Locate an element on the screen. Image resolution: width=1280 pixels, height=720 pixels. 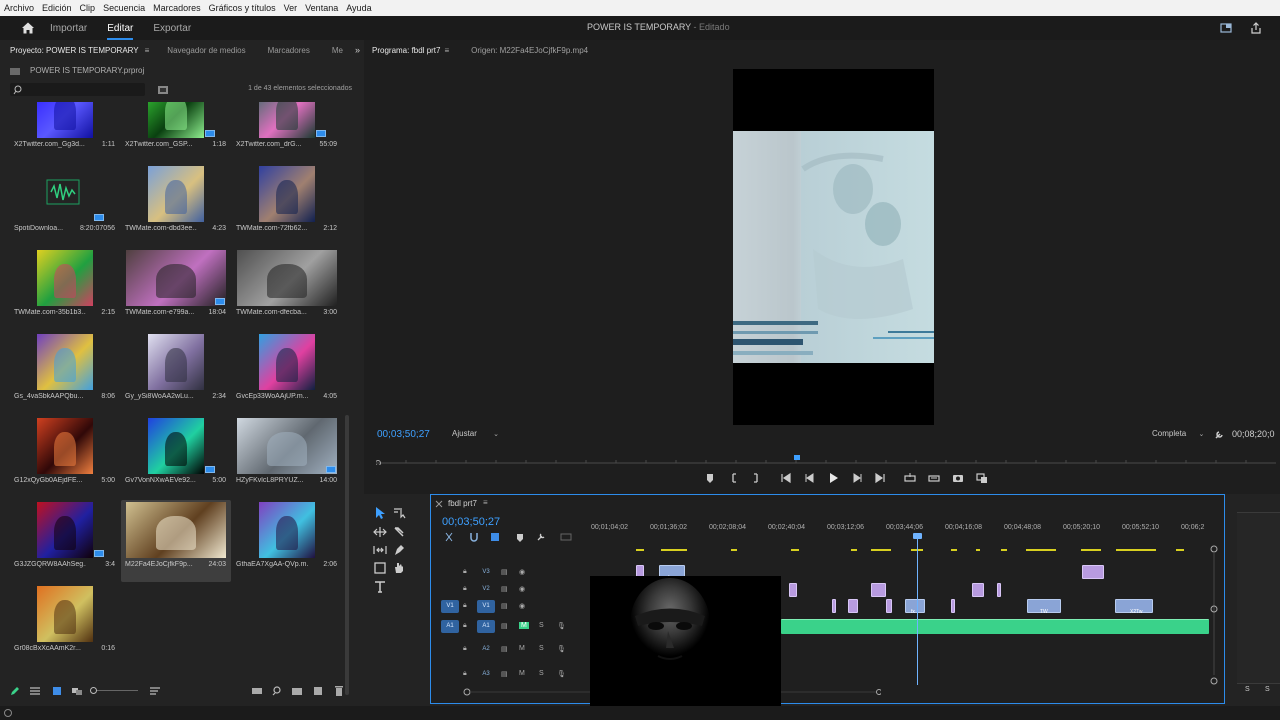
new-bin-footer-icon is located at coordinates (297, 691).